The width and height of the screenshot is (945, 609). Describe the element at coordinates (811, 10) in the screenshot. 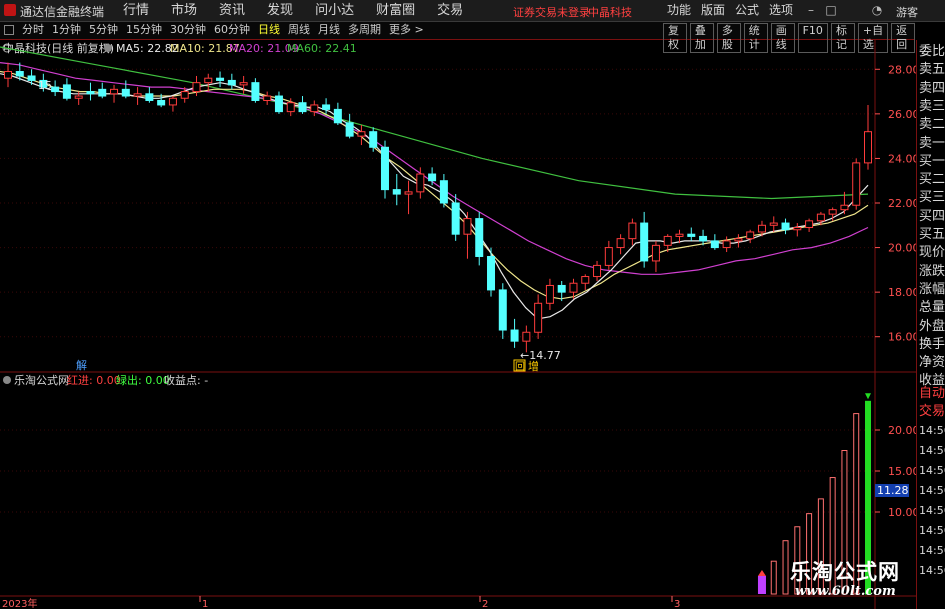

I see `minimize-icon: –` at that location.